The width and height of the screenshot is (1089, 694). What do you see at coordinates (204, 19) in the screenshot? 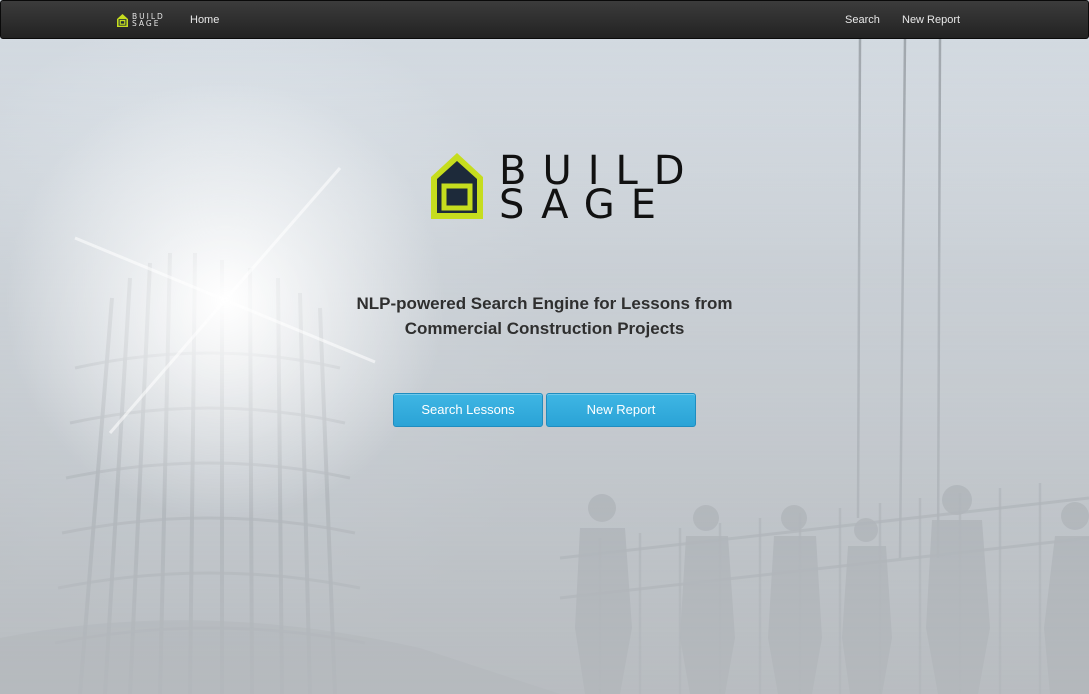
I see `nav-home-link: Home` at bounding box center [204, 19].